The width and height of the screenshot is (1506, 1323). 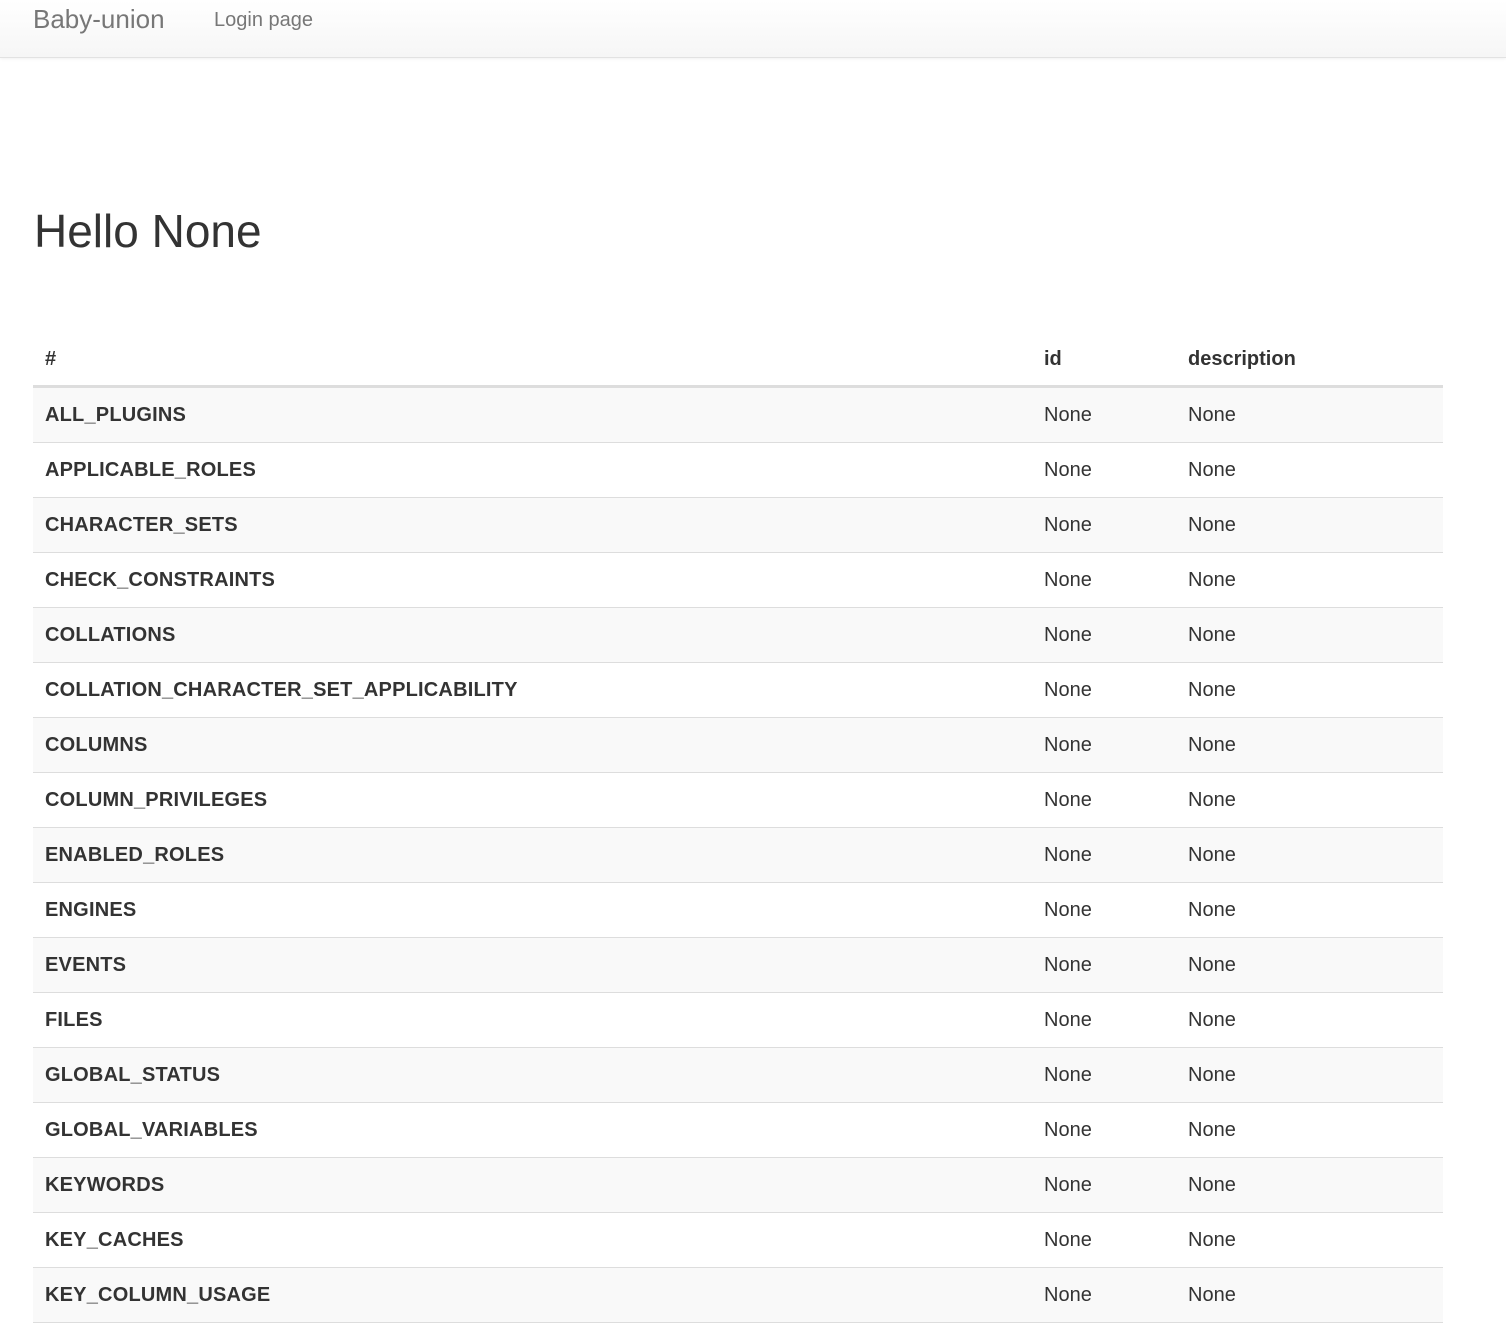 I want to click on table-name-cell: COLLATION_CHARACTER_SET_APPLICABILITY, so click(x=532, y=690).